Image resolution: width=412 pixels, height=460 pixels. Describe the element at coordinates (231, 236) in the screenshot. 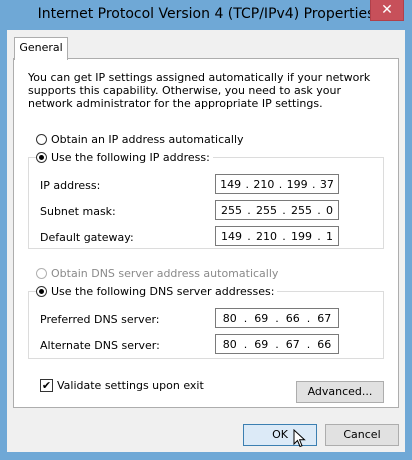

I see `gateway-octet: 149` at that location.